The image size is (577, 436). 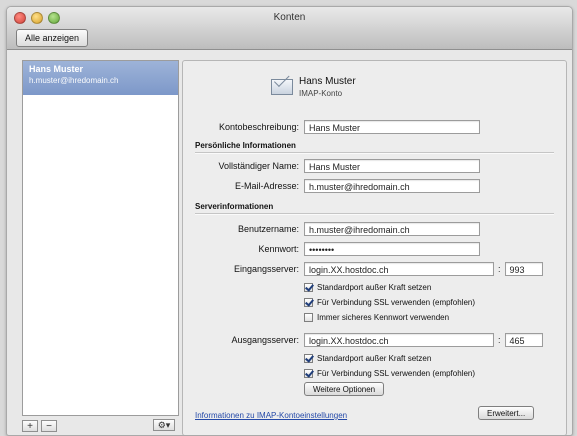 I want to click on incoming-server-label: Eingangsserver:, so click(x=266, y=269).